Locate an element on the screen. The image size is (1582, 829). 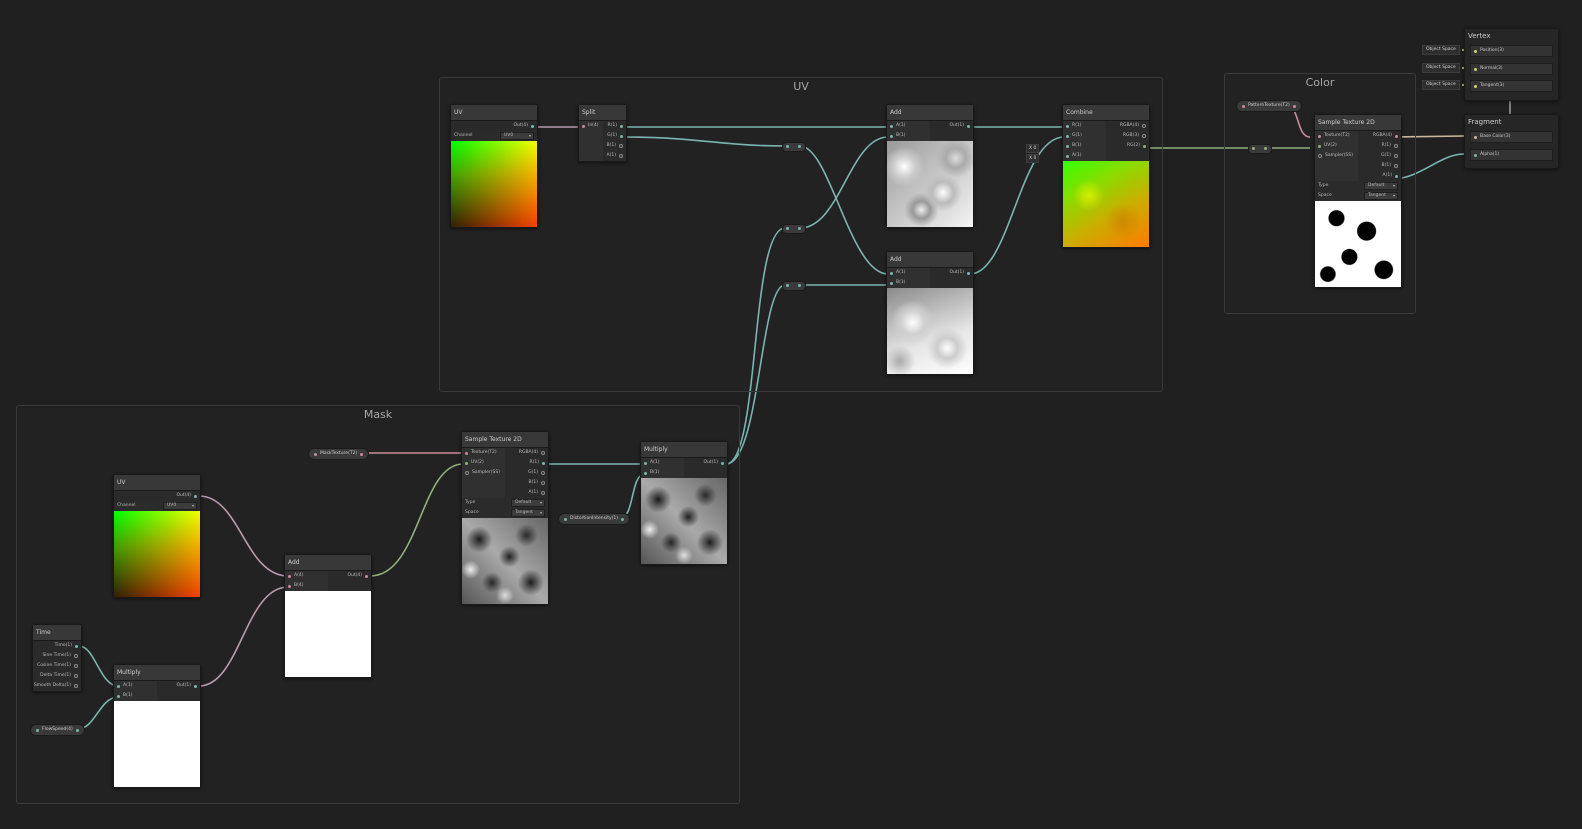
port-out: RG(2) is located at coordinates (1127, 146).